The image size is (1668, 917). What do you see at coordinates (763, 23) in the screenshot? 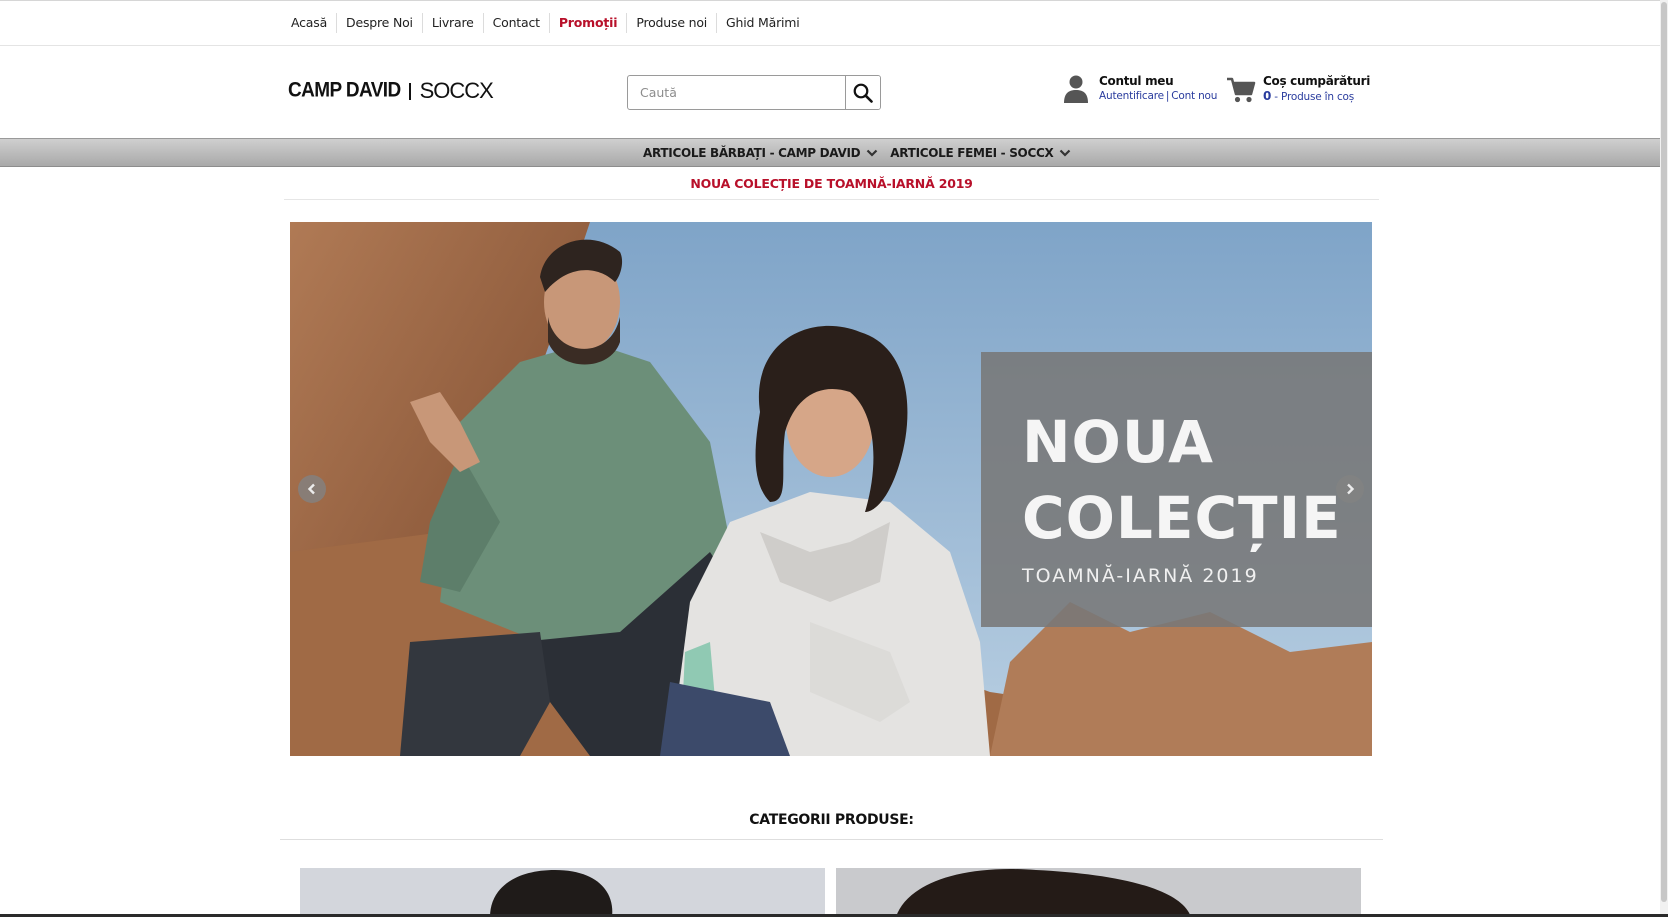
I see `nav-link-size-guide: Ghid Mărimi` at bounding box center [763, 23].